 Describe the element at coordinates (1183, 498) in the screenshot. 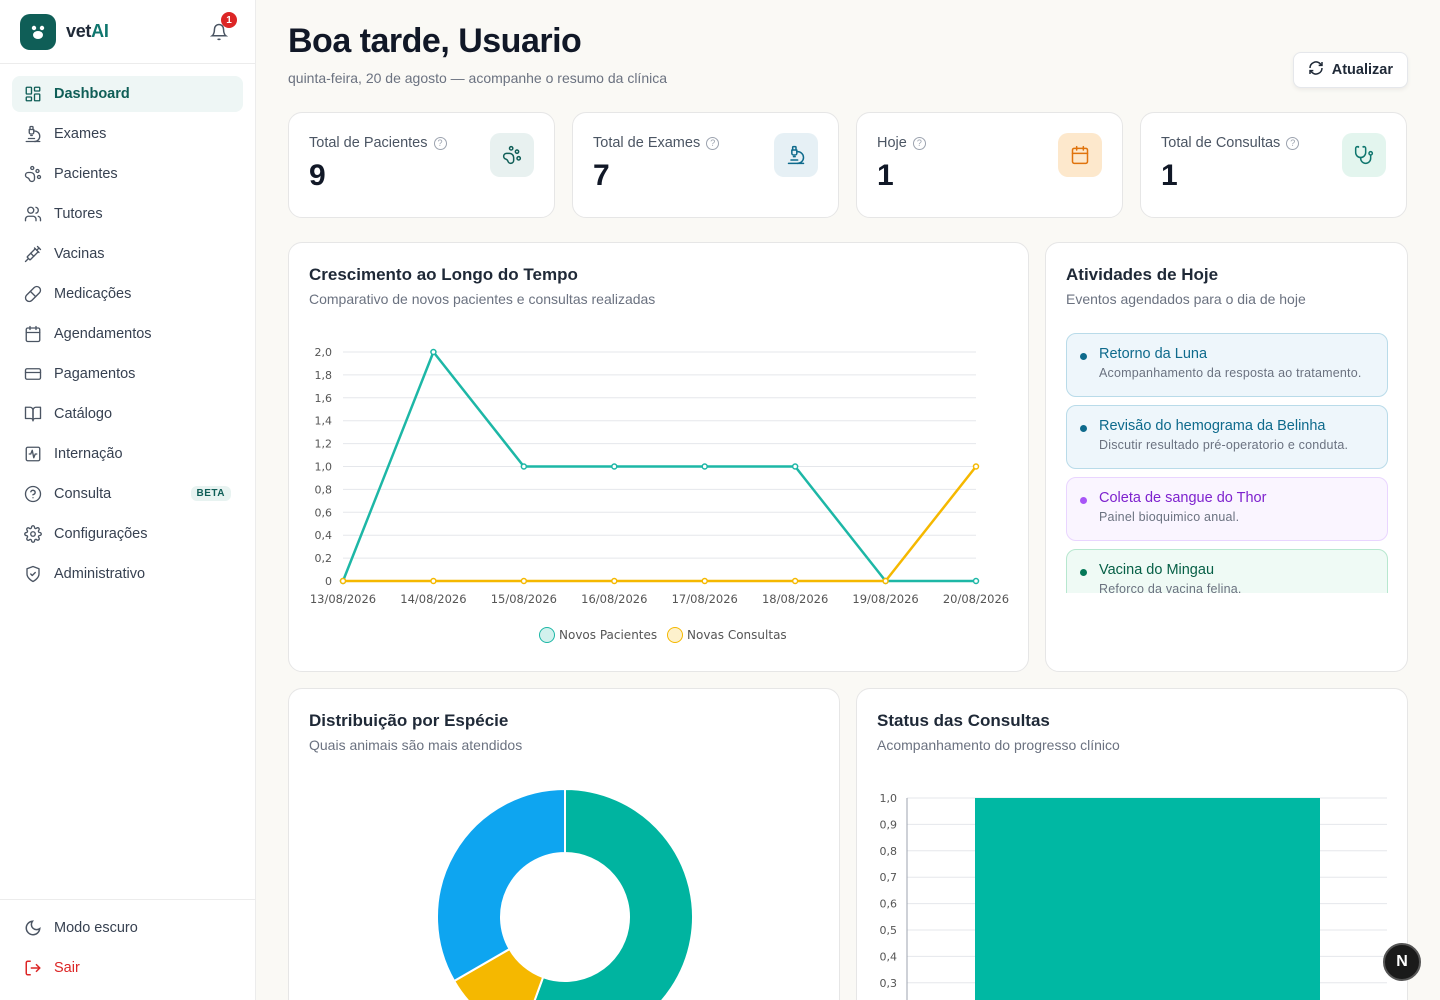

I see `activity-title: Coleta de sangue do Thor` at that location.